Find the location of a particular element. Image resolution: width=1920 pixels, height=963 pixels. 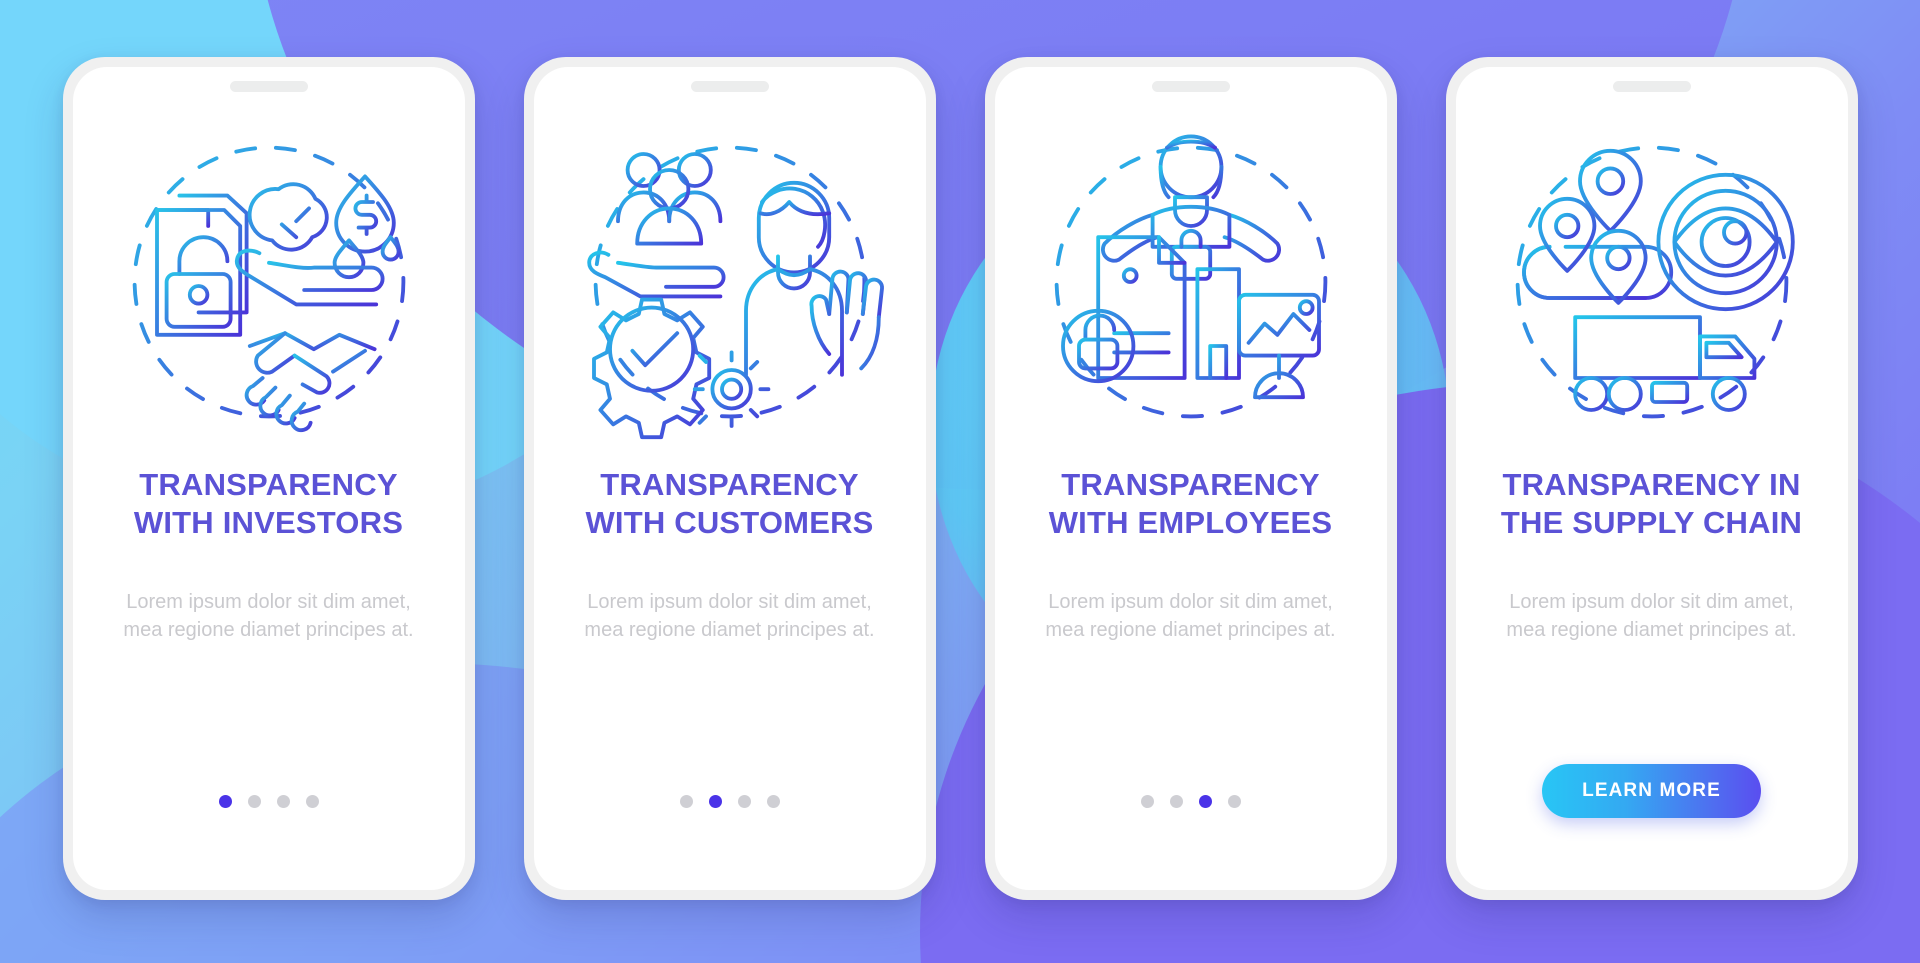

card-title: TRANSPARENCY IN THE SUPPLY CHAIN is located at coordinates (1651, 503).